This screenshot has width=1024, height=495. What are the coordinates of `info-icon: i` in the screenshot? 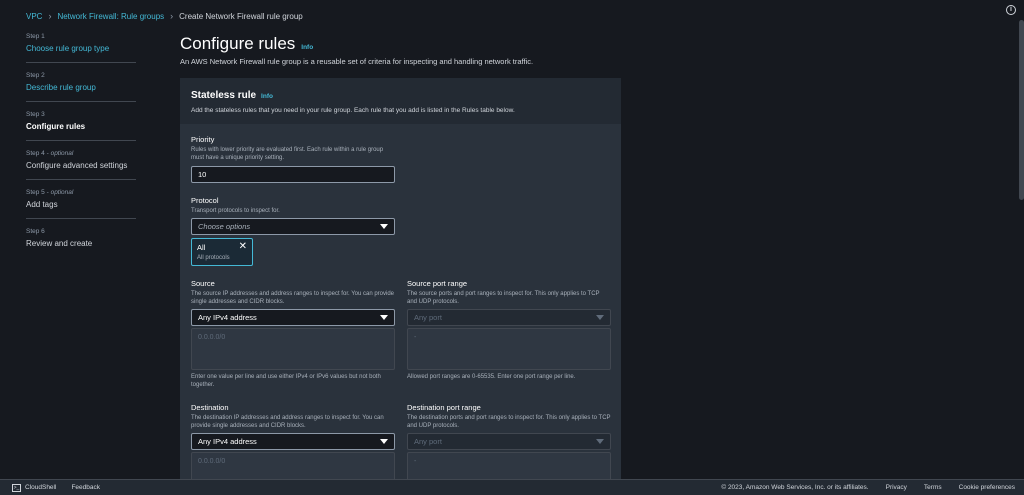 It's located at (1011, 10).